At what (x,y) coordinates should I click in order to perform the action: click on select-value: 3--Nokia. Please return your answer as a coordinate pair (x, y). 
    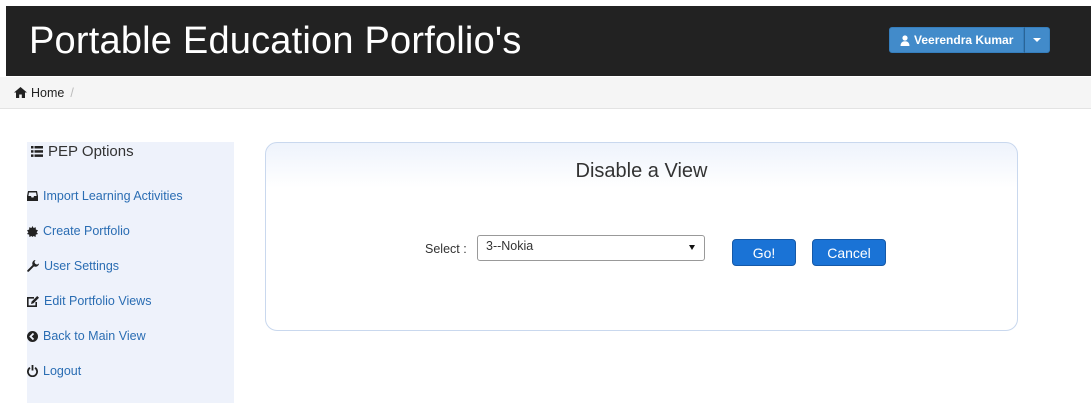
    Looking at the image, I should click on (510, 246).